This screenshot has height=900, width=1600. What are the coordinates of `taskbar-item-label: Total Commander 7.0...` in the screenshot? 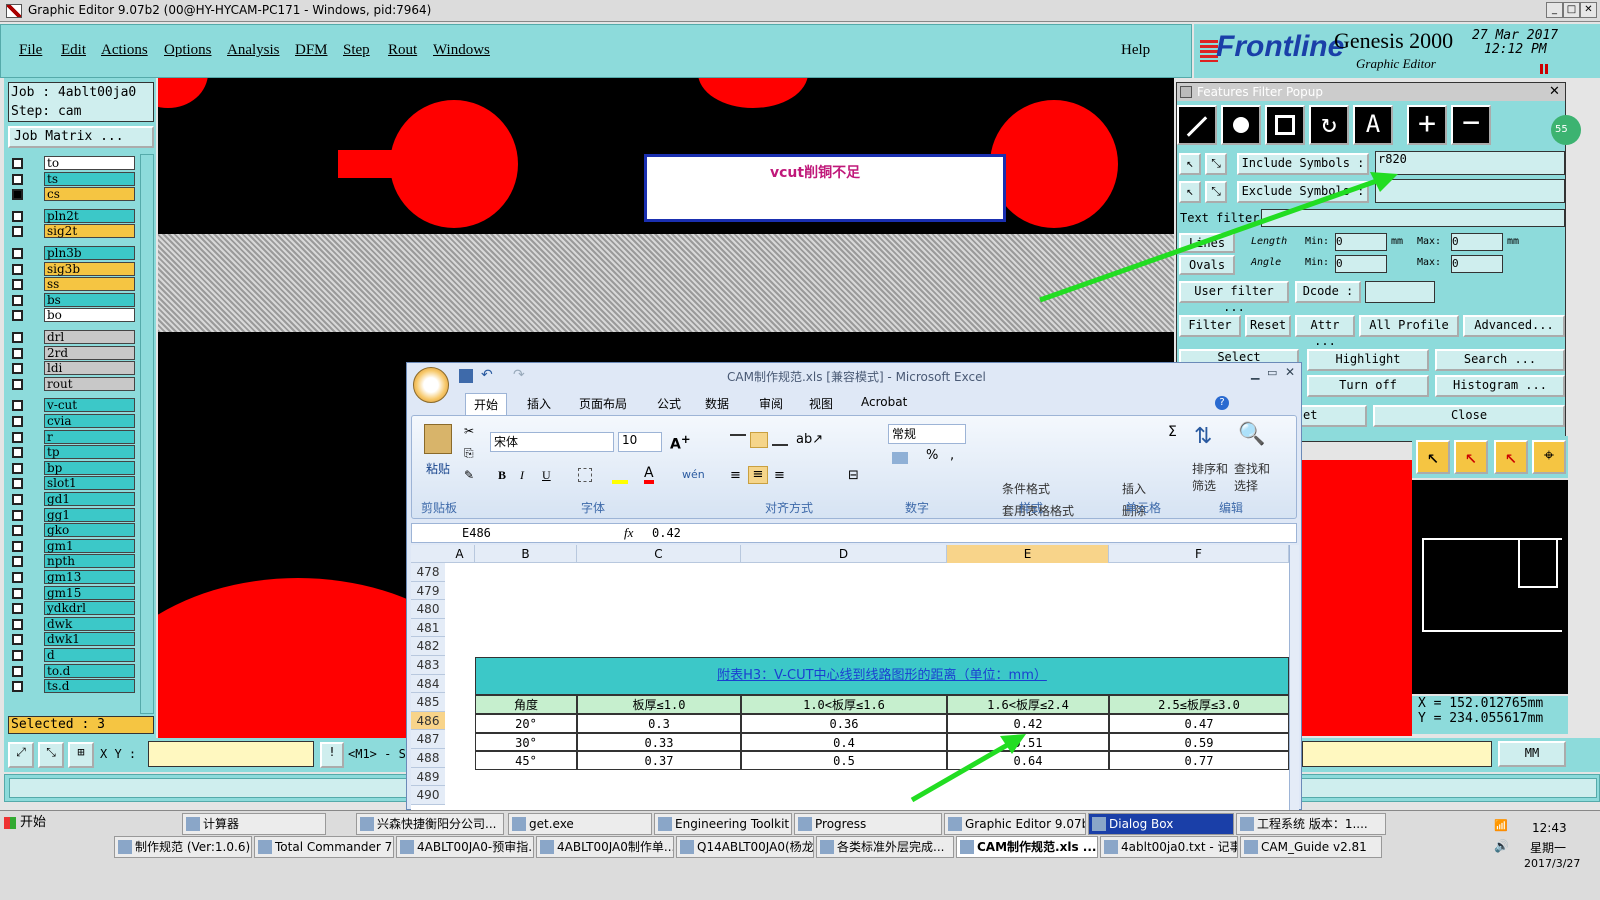 It's located at (334, 847).